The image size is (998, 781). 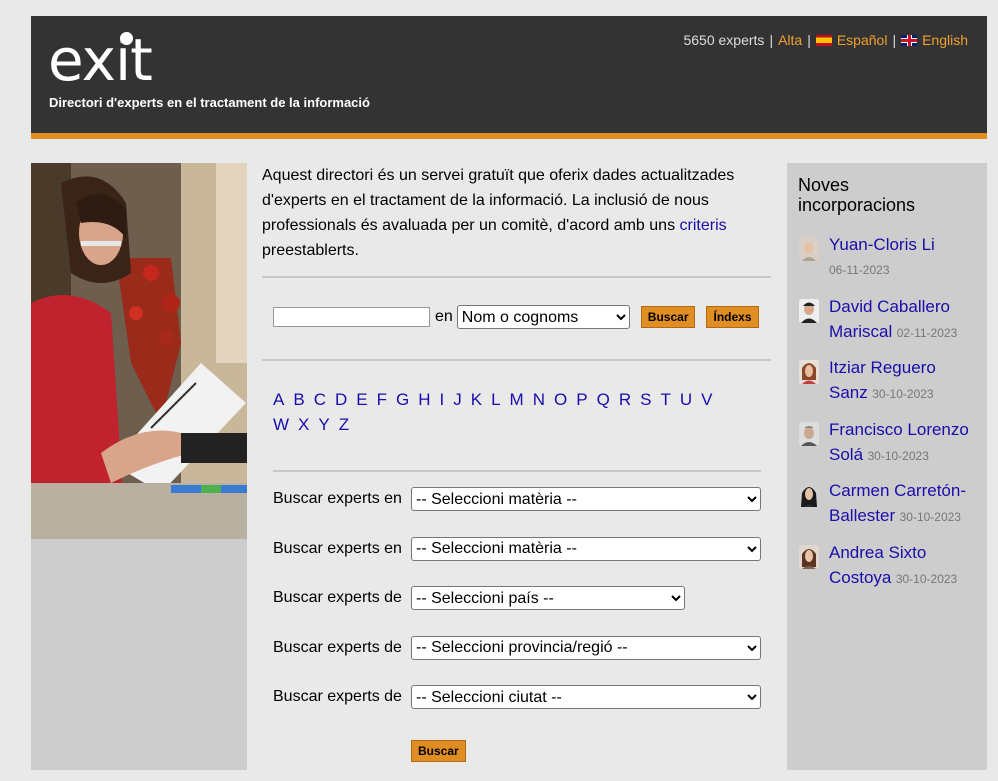 I want to click on letter-link: C, so click(x=320, y=399).